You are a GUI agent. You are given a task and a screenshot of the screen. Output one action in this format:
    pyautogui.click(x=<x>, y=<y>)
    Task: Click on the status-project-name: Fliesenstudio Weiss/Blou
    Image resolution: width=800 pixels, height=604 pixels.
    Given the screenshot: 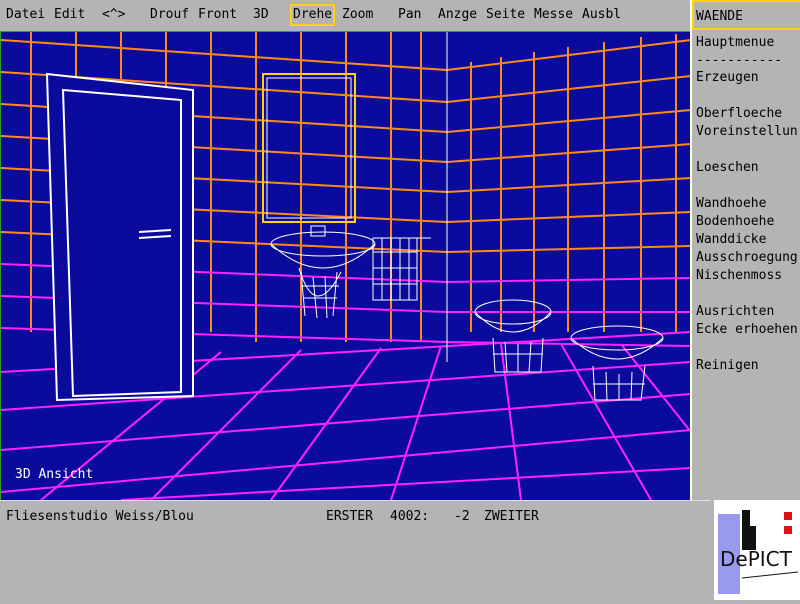 What is the action you would take?
    pyautogui.click(x=100, y=516)
    